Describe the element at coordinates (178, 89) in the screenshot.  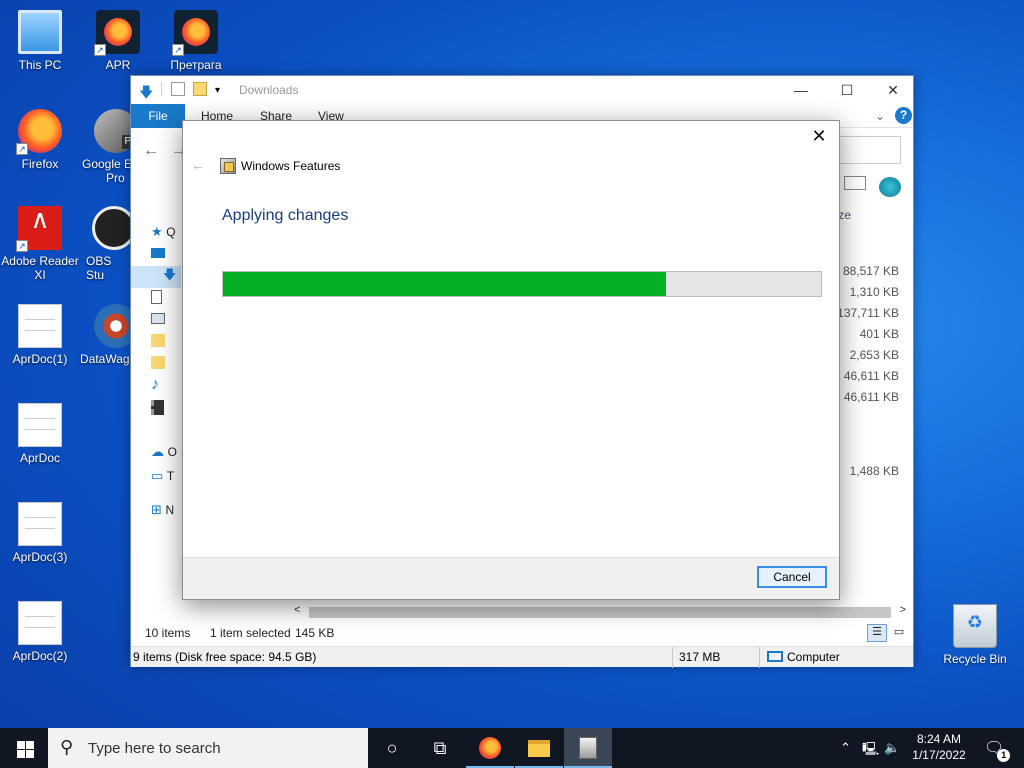
I see `properties-icon` at that location.